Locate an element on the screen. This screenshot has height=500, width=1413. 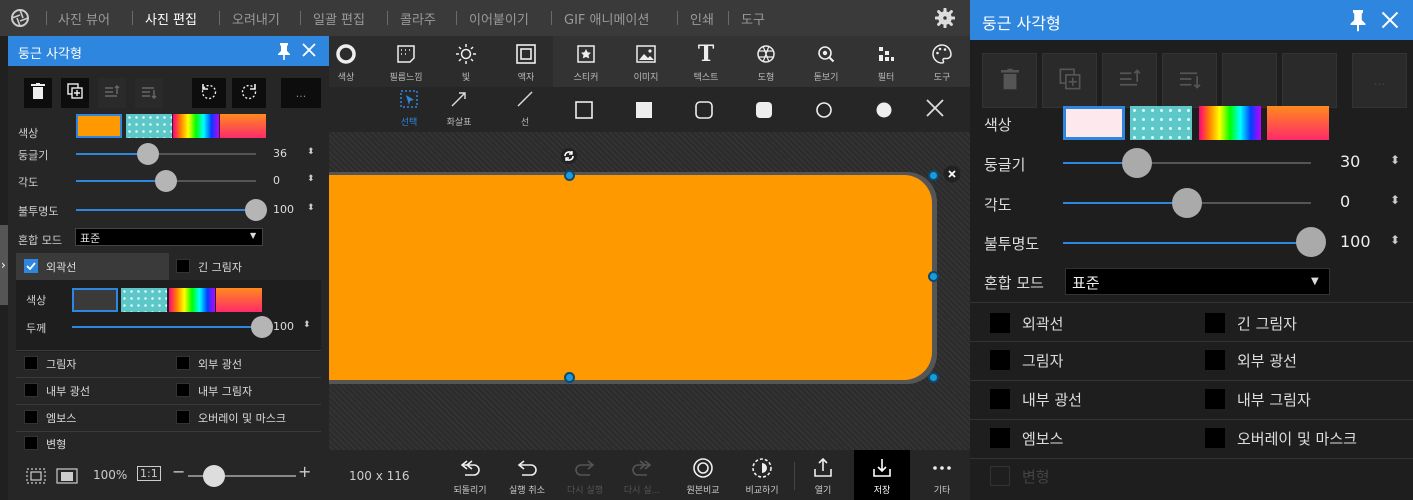
tool-text: T 텍스트 is located at coordinates (706, 61).